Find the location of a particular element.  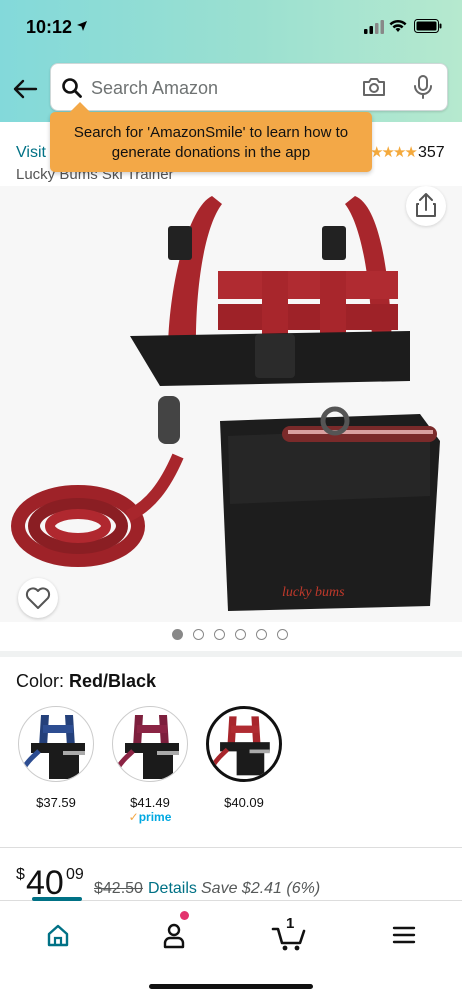

heart-icon is located at coordinates (38, 598).